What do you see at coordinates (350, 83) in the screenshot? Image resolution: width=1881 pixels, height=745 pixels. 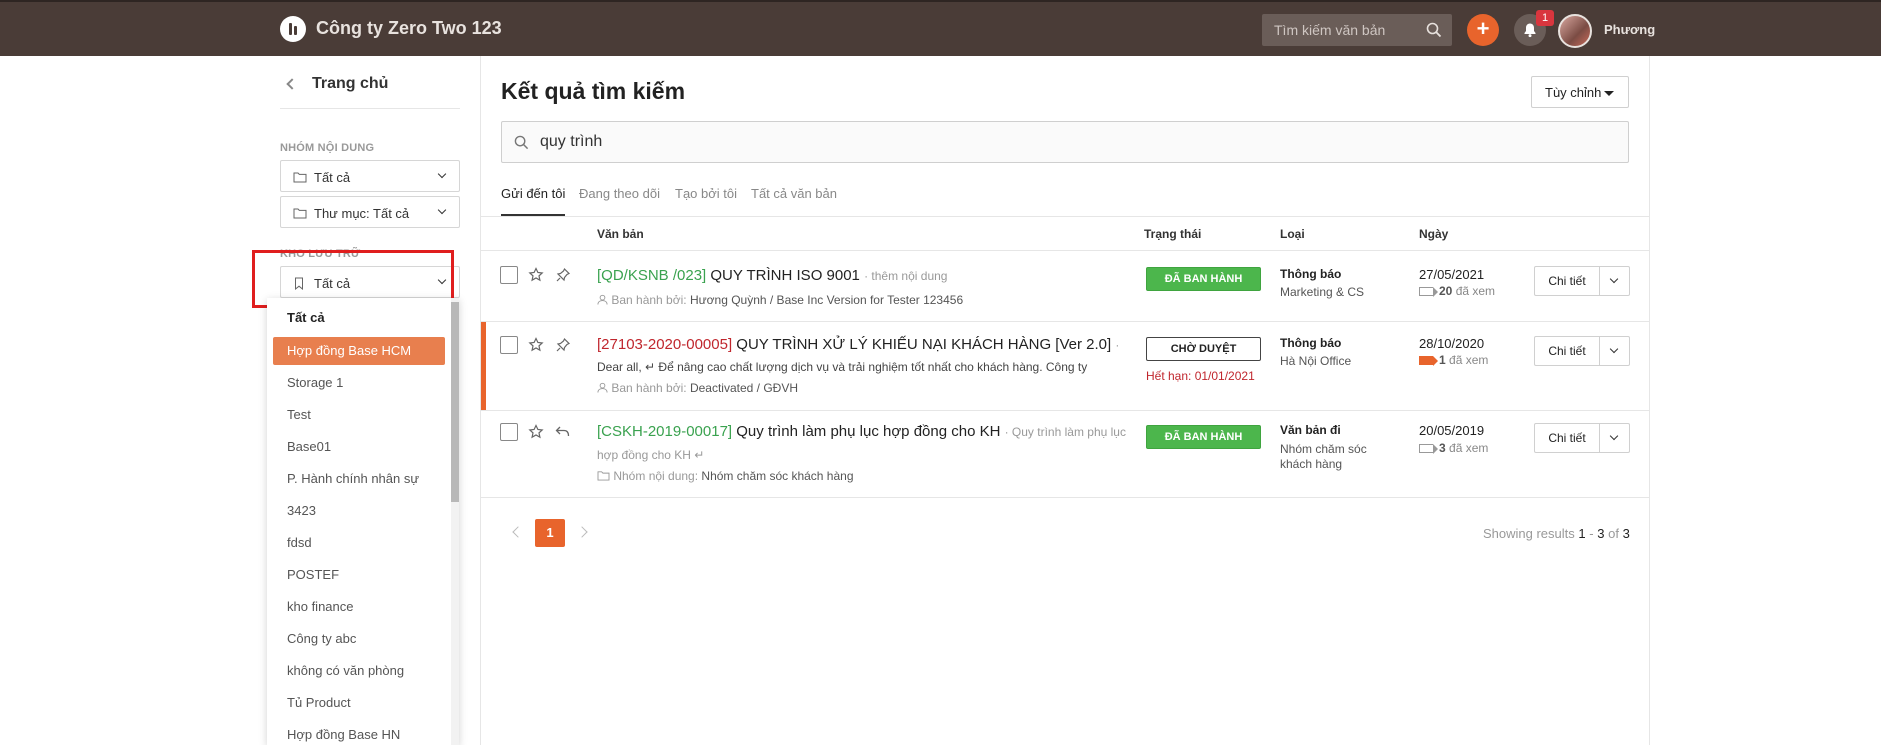 I see `back-home-label: Trang chủ` at bounding box center [350, 83].